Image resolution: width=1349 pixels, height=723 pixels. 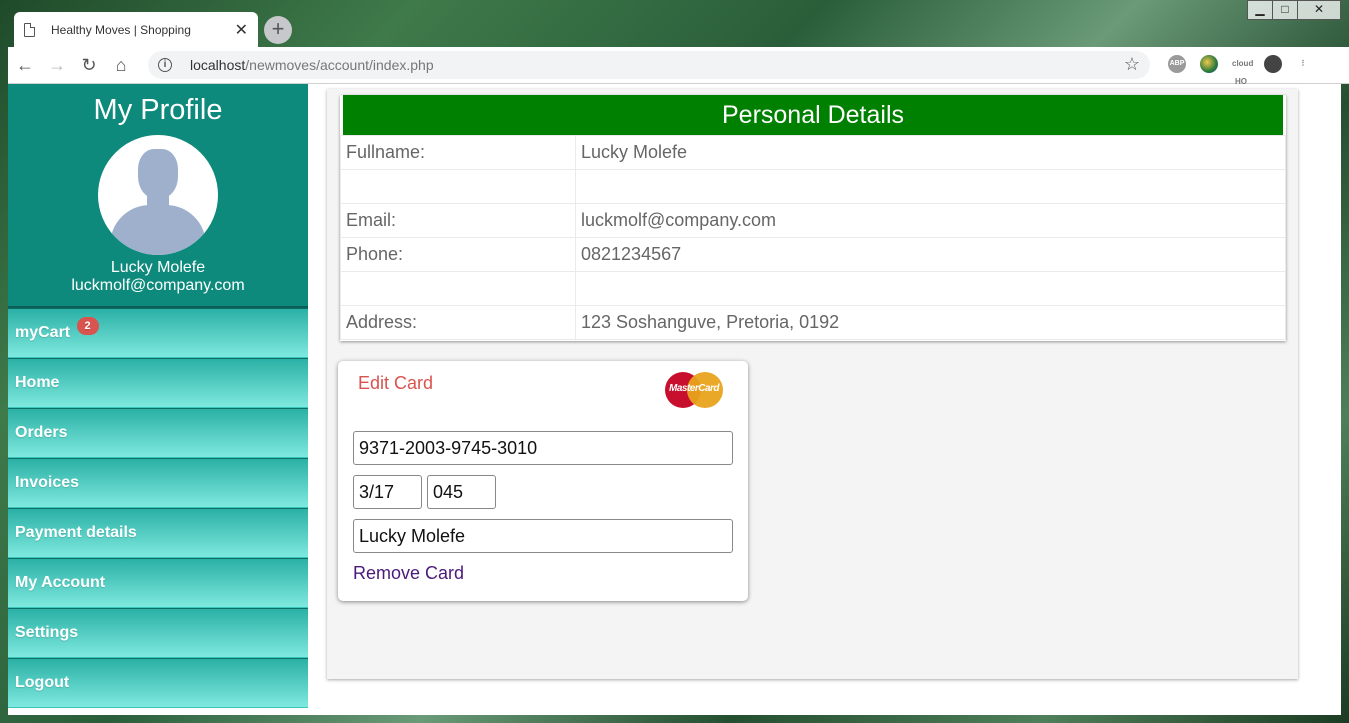 What do you see at coordinates (60, 582) in the screenshot?
I see `sidebar-item-label: My Account` at bounding box center [60, 582].